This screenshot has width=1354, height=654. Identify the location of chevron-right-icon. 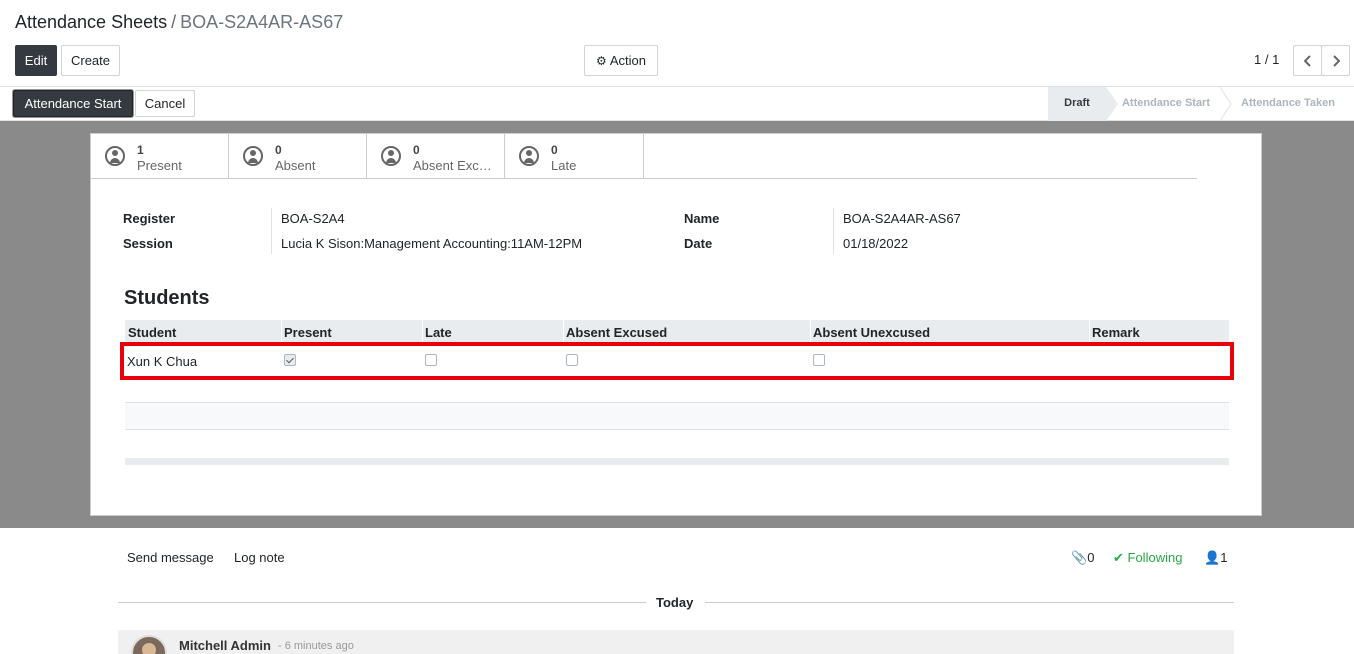
(1336, 60).